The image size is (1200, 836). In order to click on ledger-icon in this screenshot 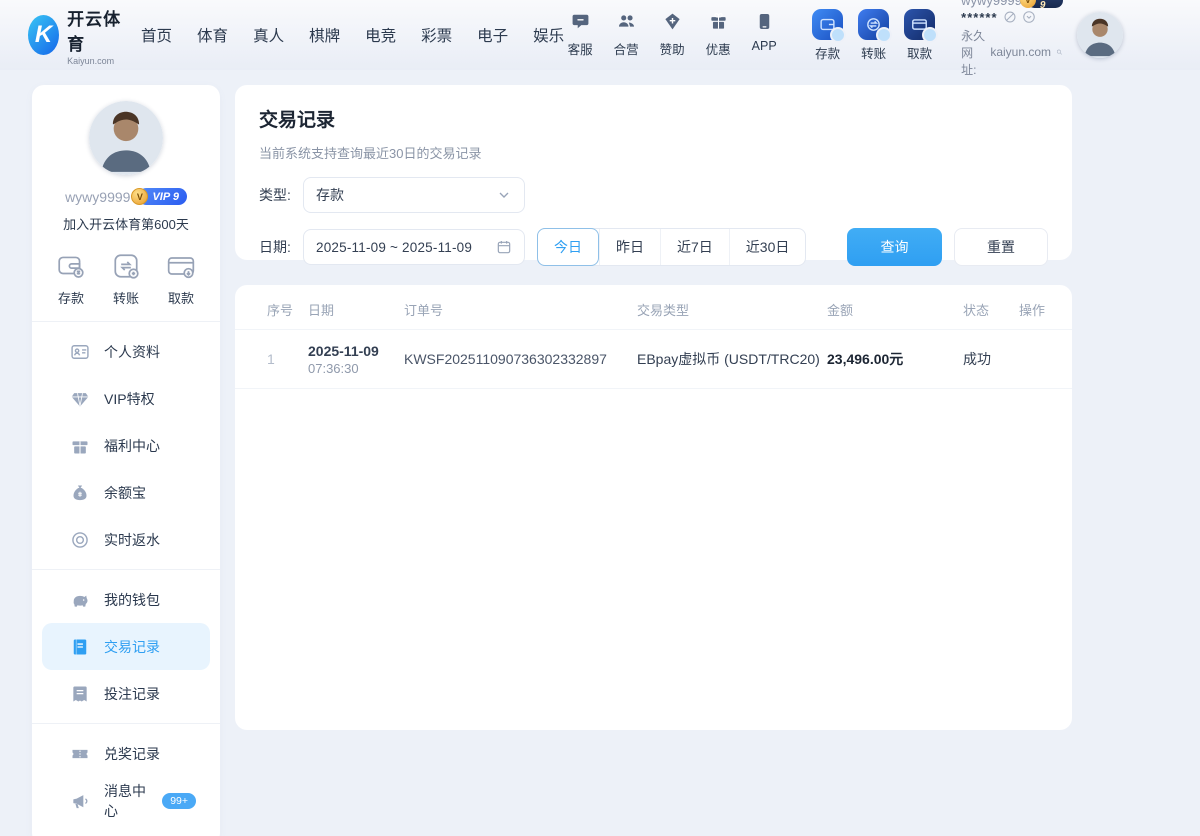, I will do `click(80, 646)`.